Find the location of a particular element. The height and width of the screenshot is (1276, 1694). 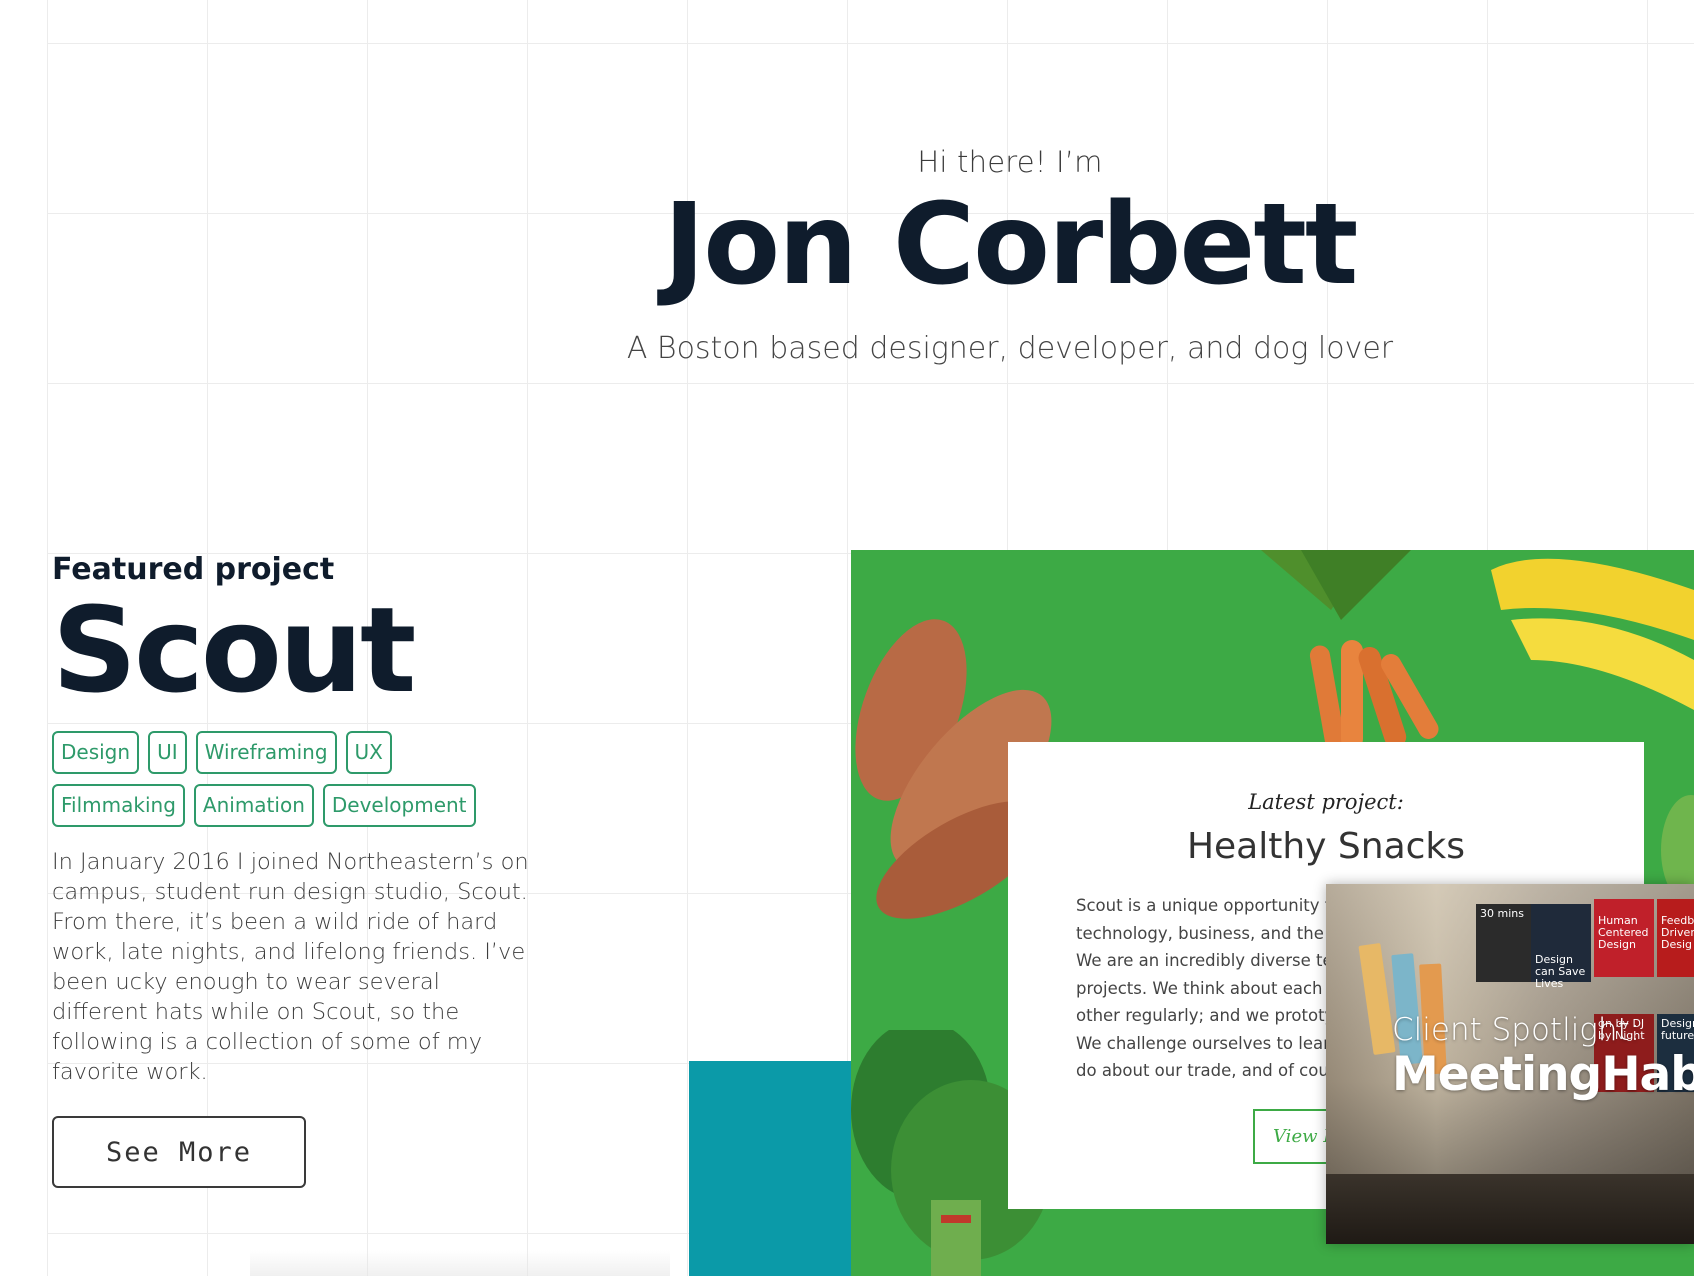

tag-wireframing: Wireframing is located at coordinates (266, 752).